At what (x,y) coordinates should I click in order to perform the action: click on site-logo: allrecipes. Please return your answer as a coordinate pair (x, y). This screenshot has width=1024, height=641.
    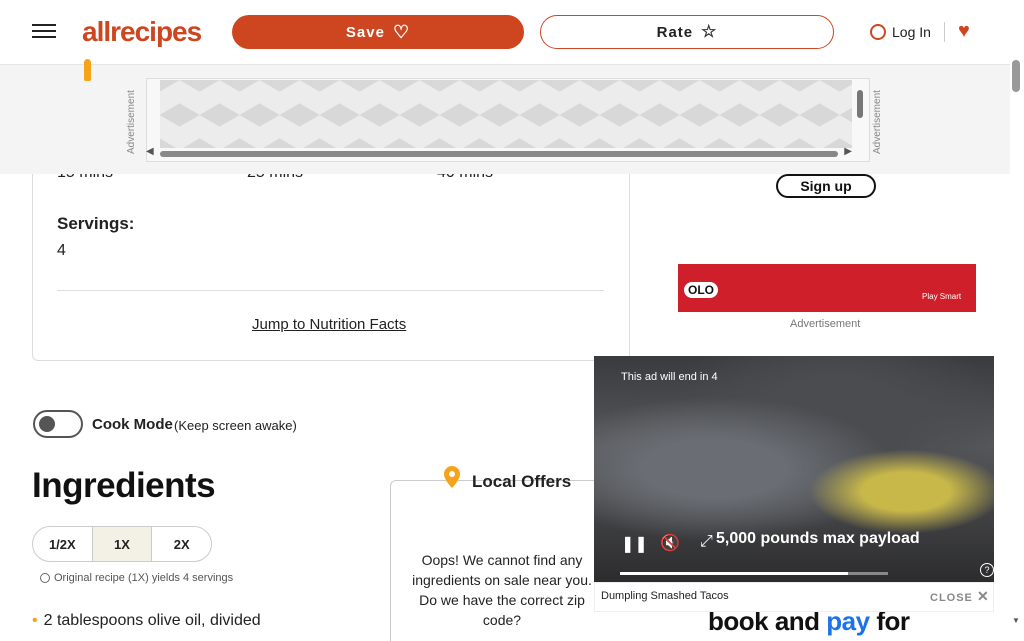
    Looking at the image, I should click on (145, 47).